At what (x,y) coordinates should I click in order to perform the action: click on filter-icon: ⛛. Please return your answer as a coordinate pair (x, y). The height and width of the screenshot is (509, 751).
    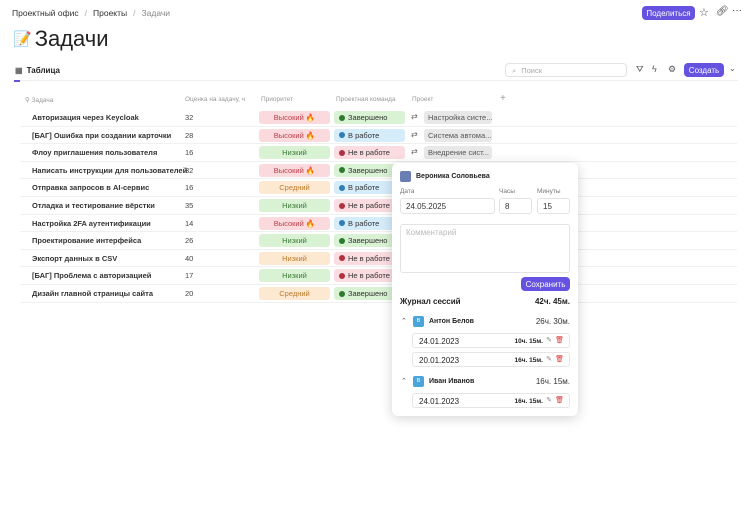
    Looking at the image, I should click on (640, 69).